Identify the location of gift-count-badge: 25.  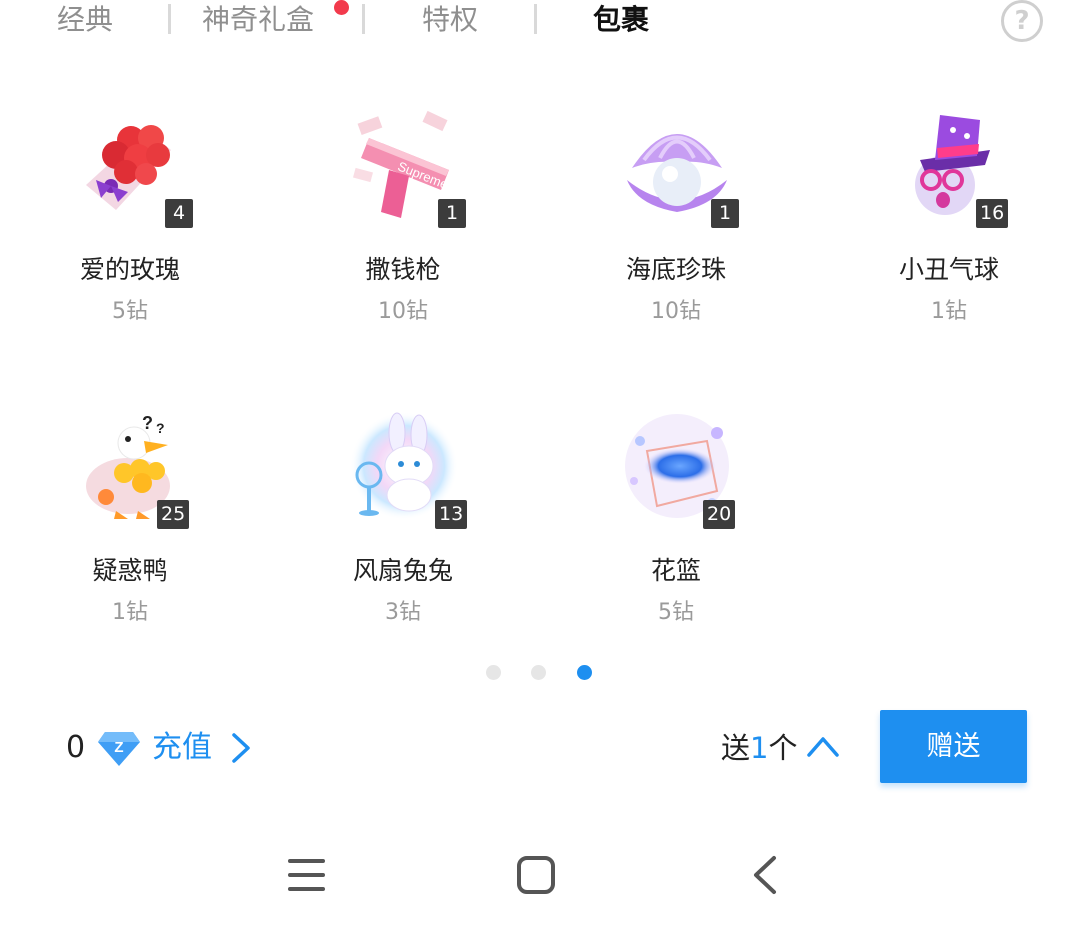
(173, 514).